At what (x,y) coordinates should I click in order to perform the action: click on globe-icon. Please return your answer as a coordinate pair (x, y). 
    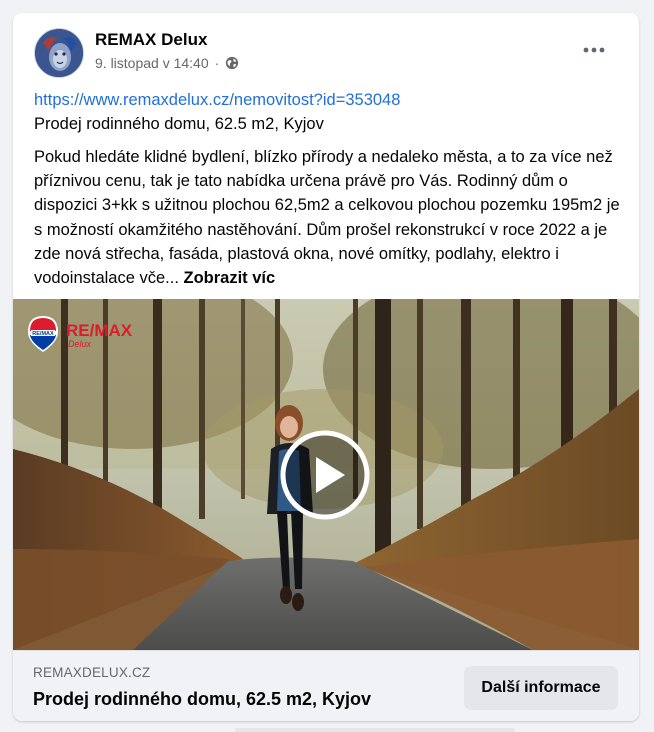
    Looking at the image, I should click on (232, 63).